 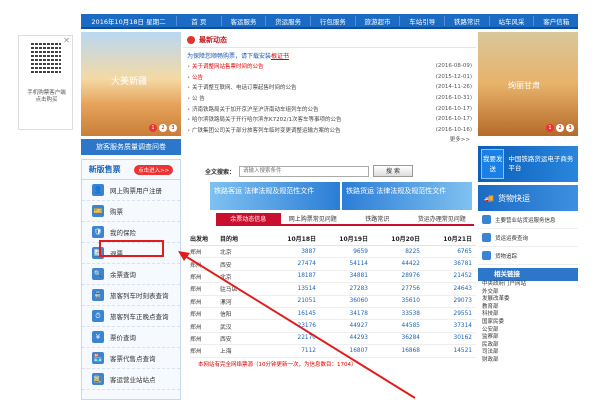 What do you see at coordinates (410, 338) in the screenshot?
I see `table-cell: 36284` at bounding box center [410, 338].